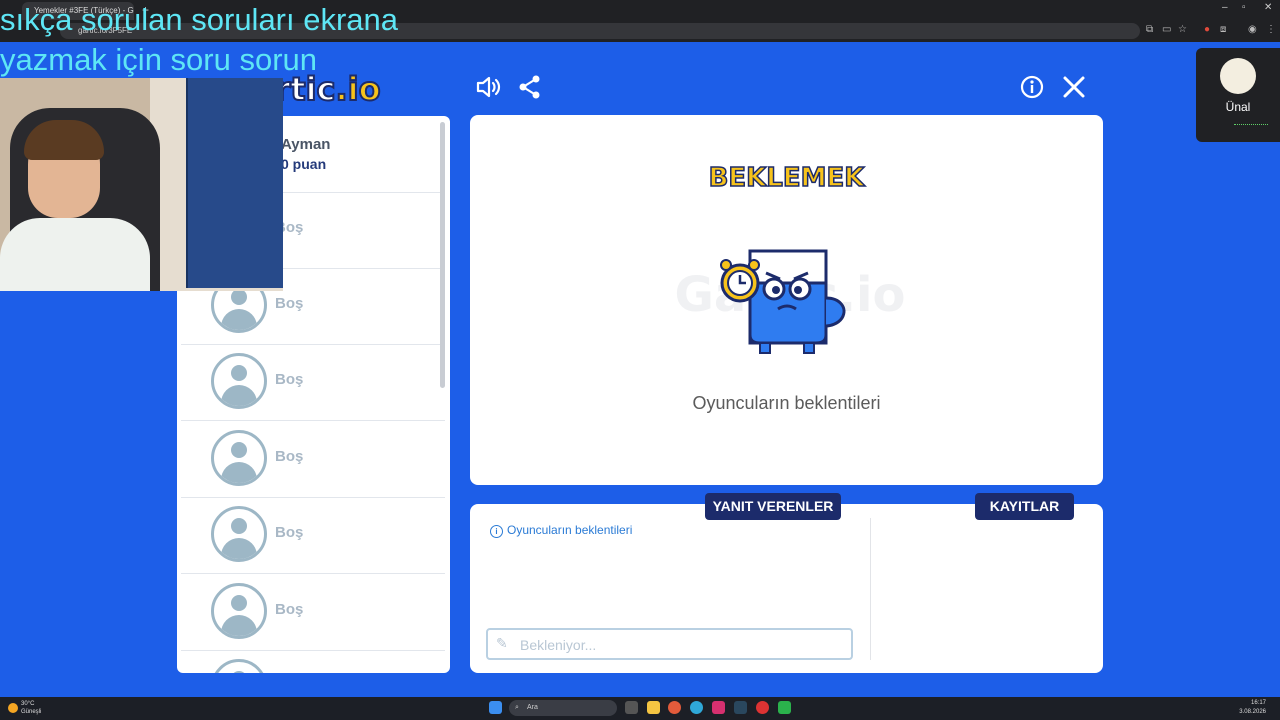 The image size is (1280, 720). I want to click on taskbar-search: ⌕ Ara, so click(563, 708).